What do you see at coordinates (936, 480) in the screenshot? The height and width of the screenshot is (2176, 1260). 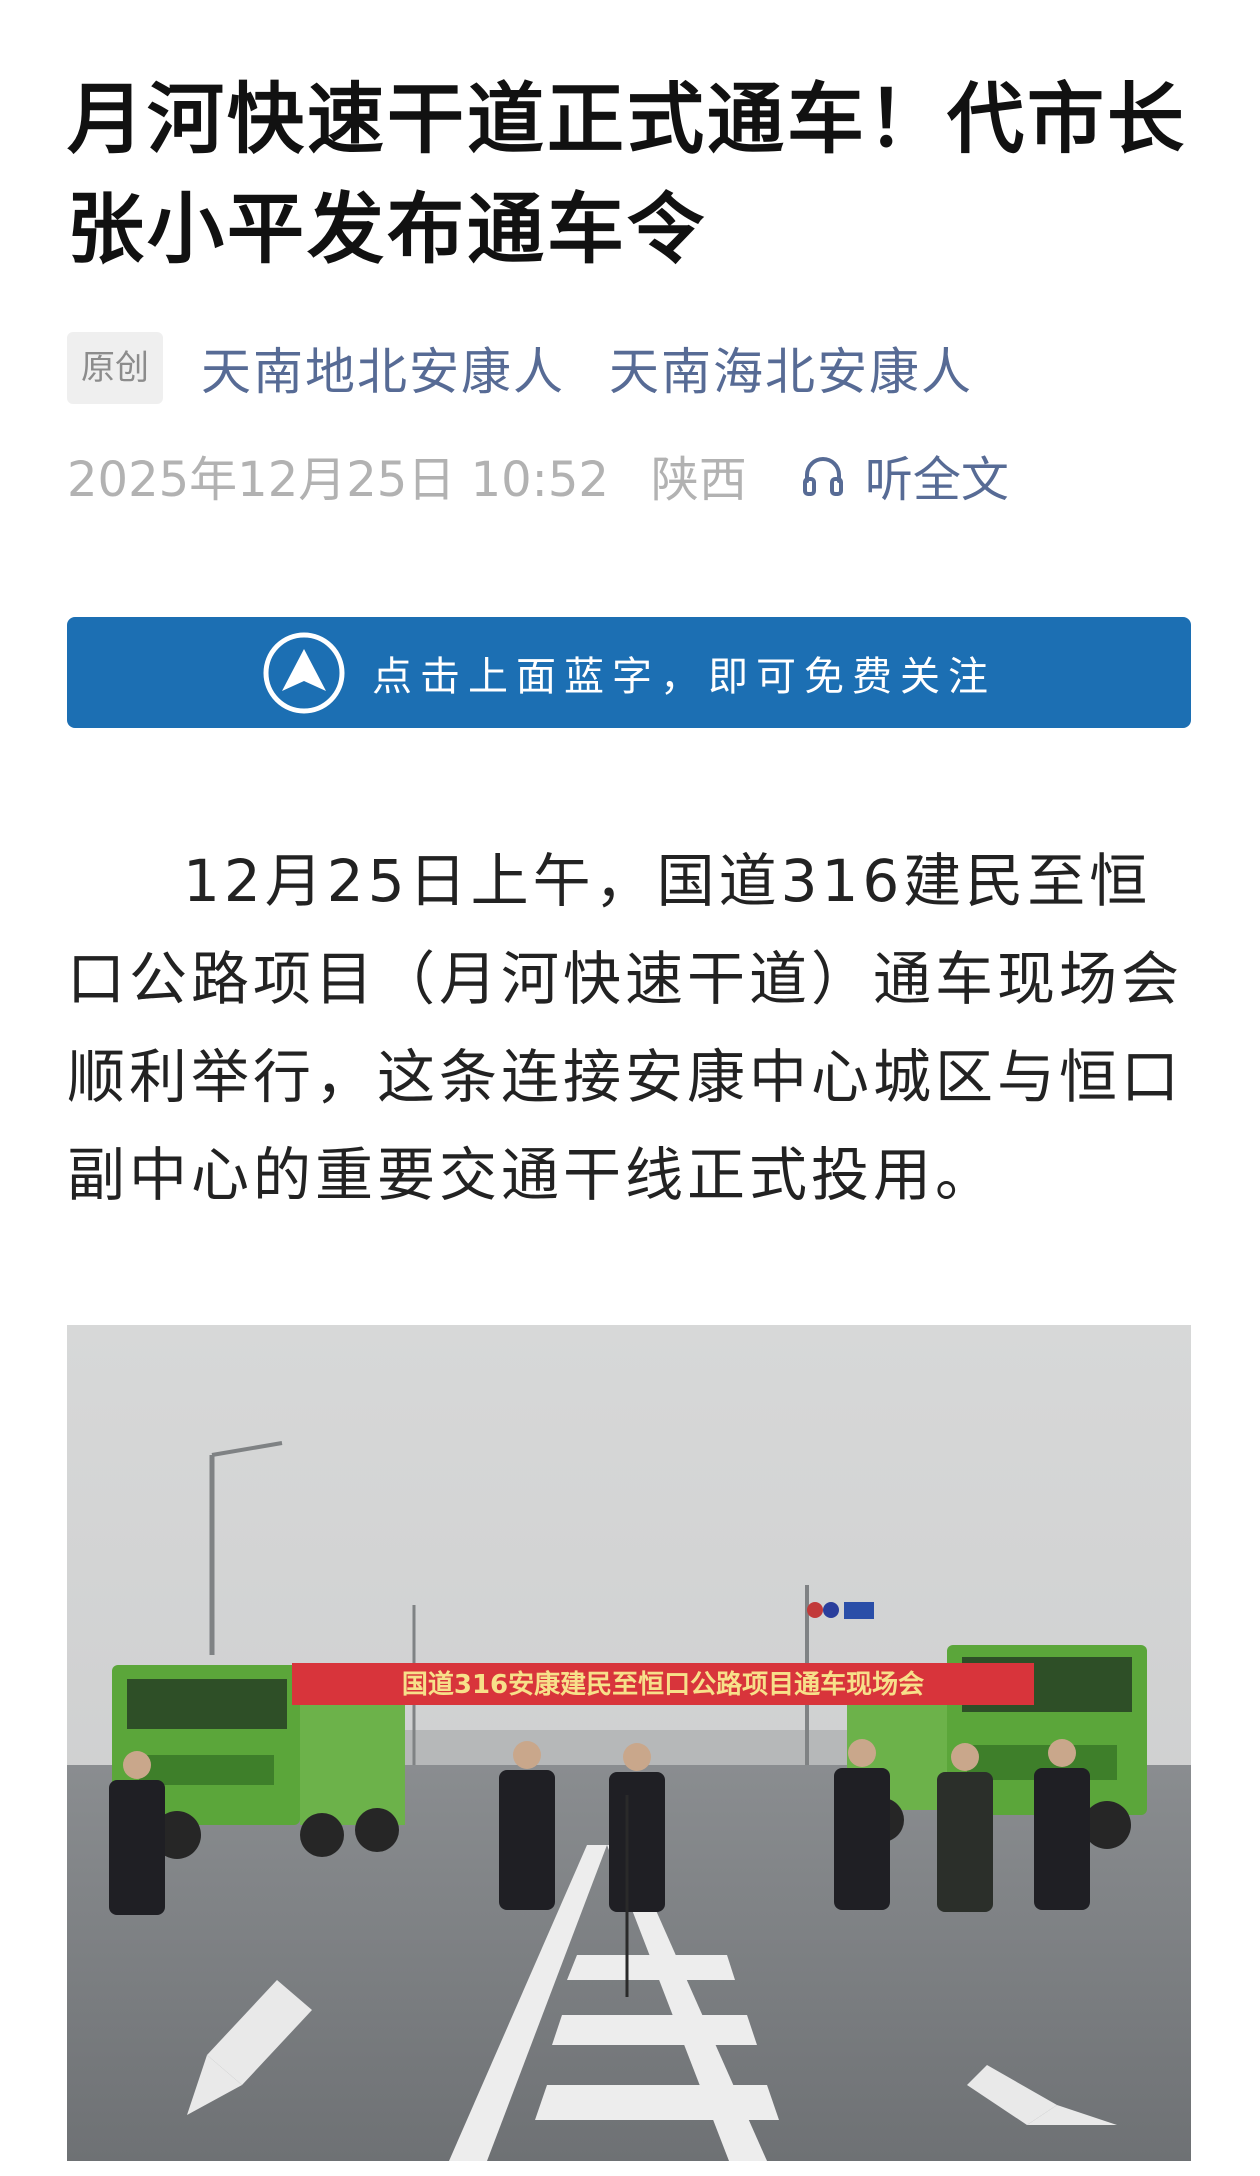 I see `listen-label: 听全文` at bounding box center [936, 480].